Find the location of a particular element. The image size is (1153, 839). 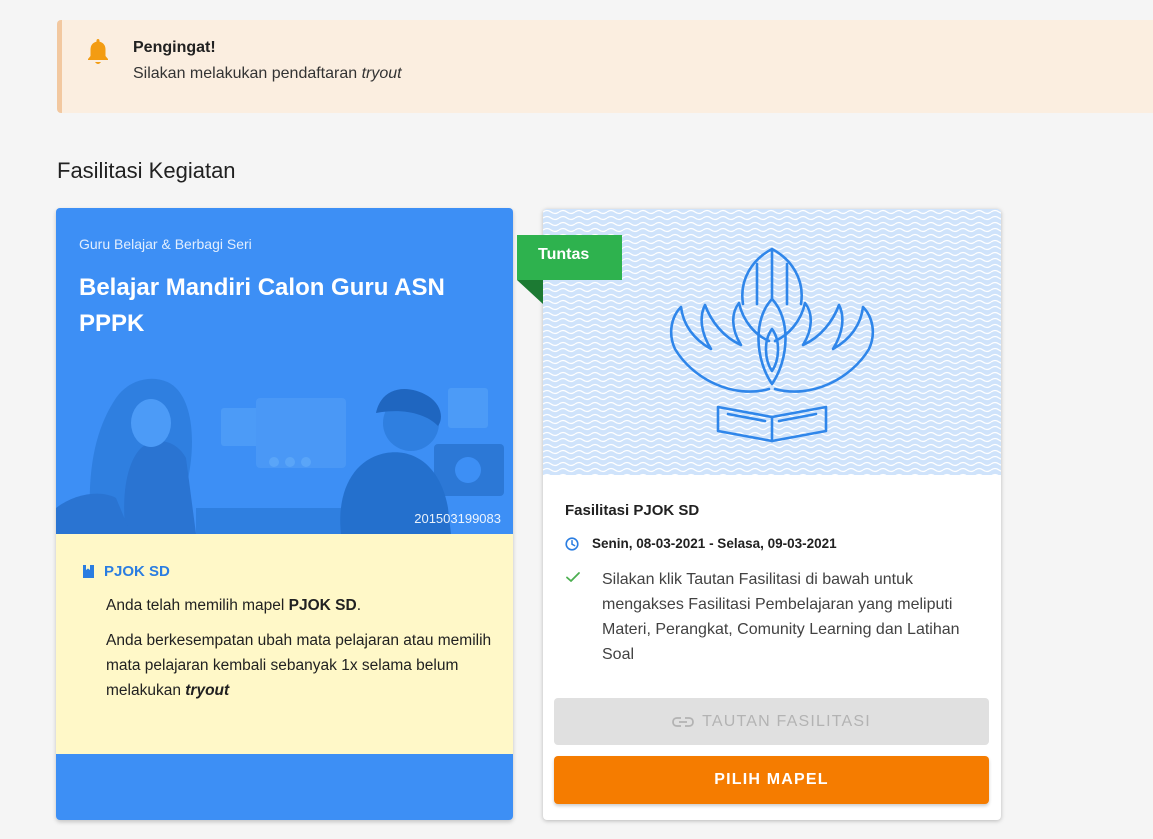

status-badge: Tuntas is located at coordinates (569, 257).